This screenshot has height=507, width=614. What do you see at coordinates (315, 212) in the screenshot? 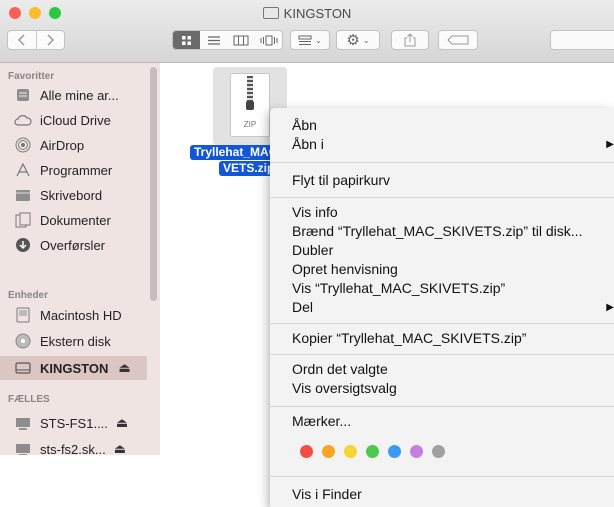
I see `menu-item-get-info: Vis info` at bounding box center [315, 212].